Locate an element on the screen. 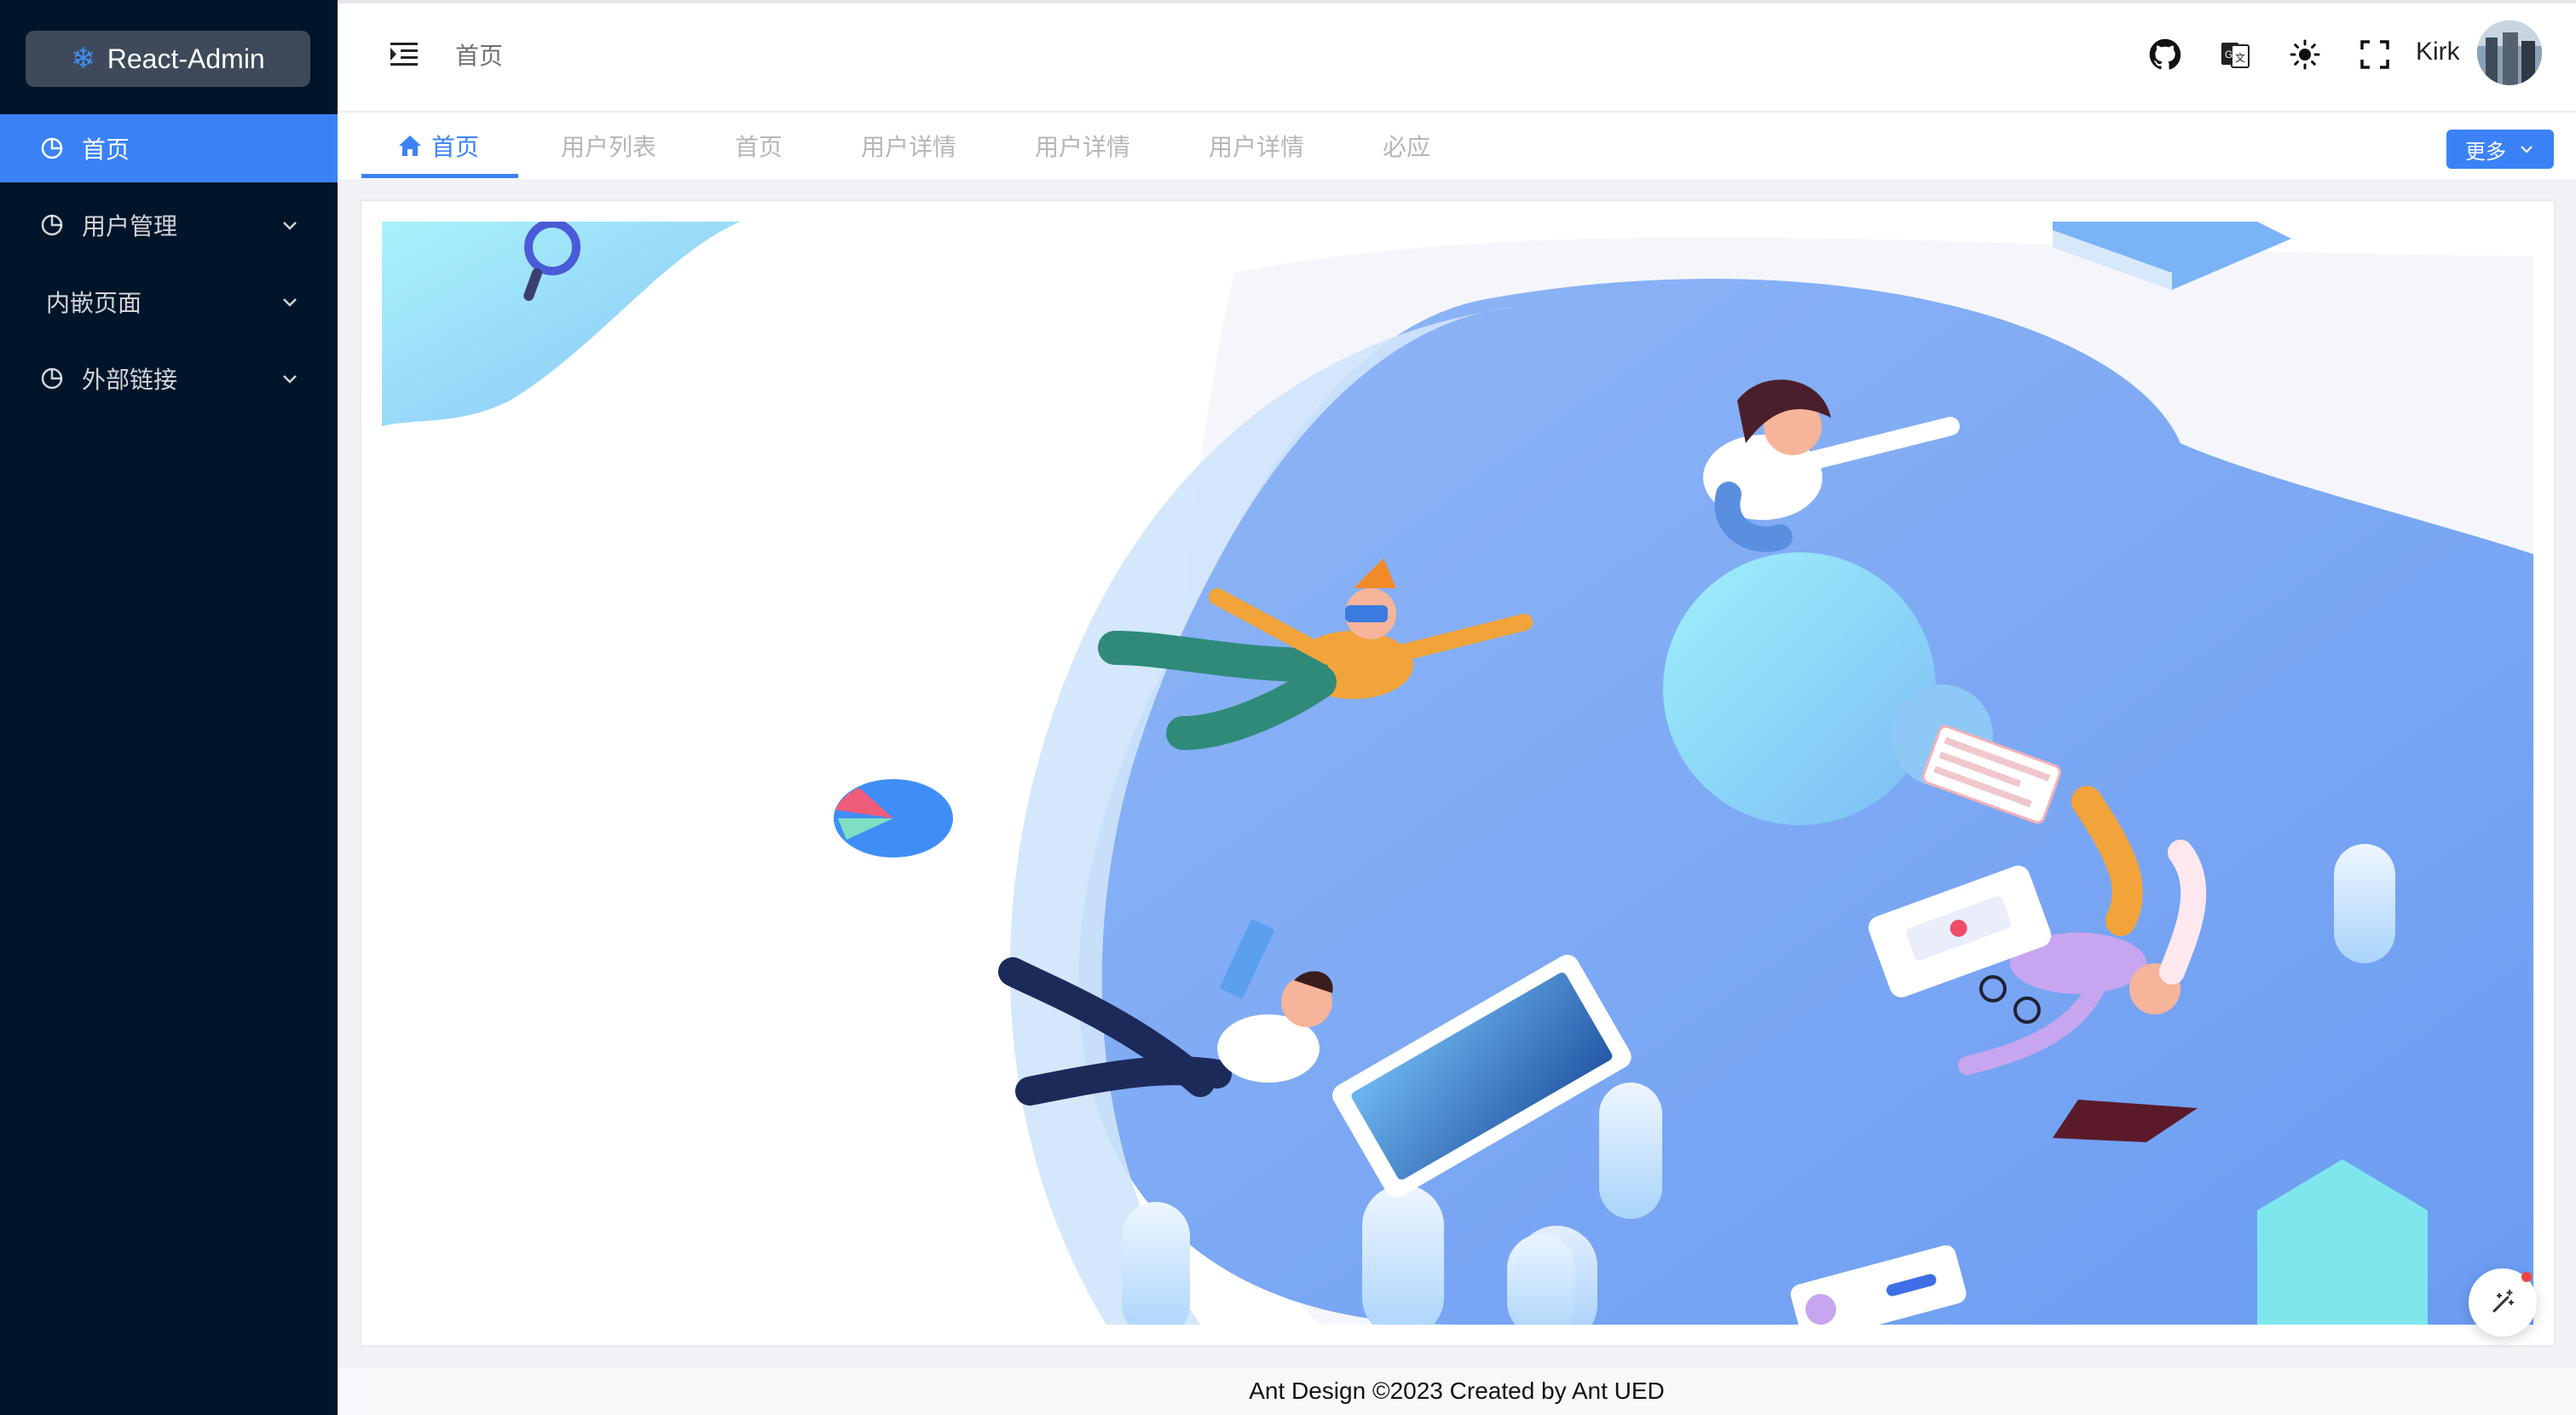 The height and width of the screenshot is (1415, 2576). footer-text: Ant Design ©2023 Created by Ant UED is located at coordinates (1457, 1390).